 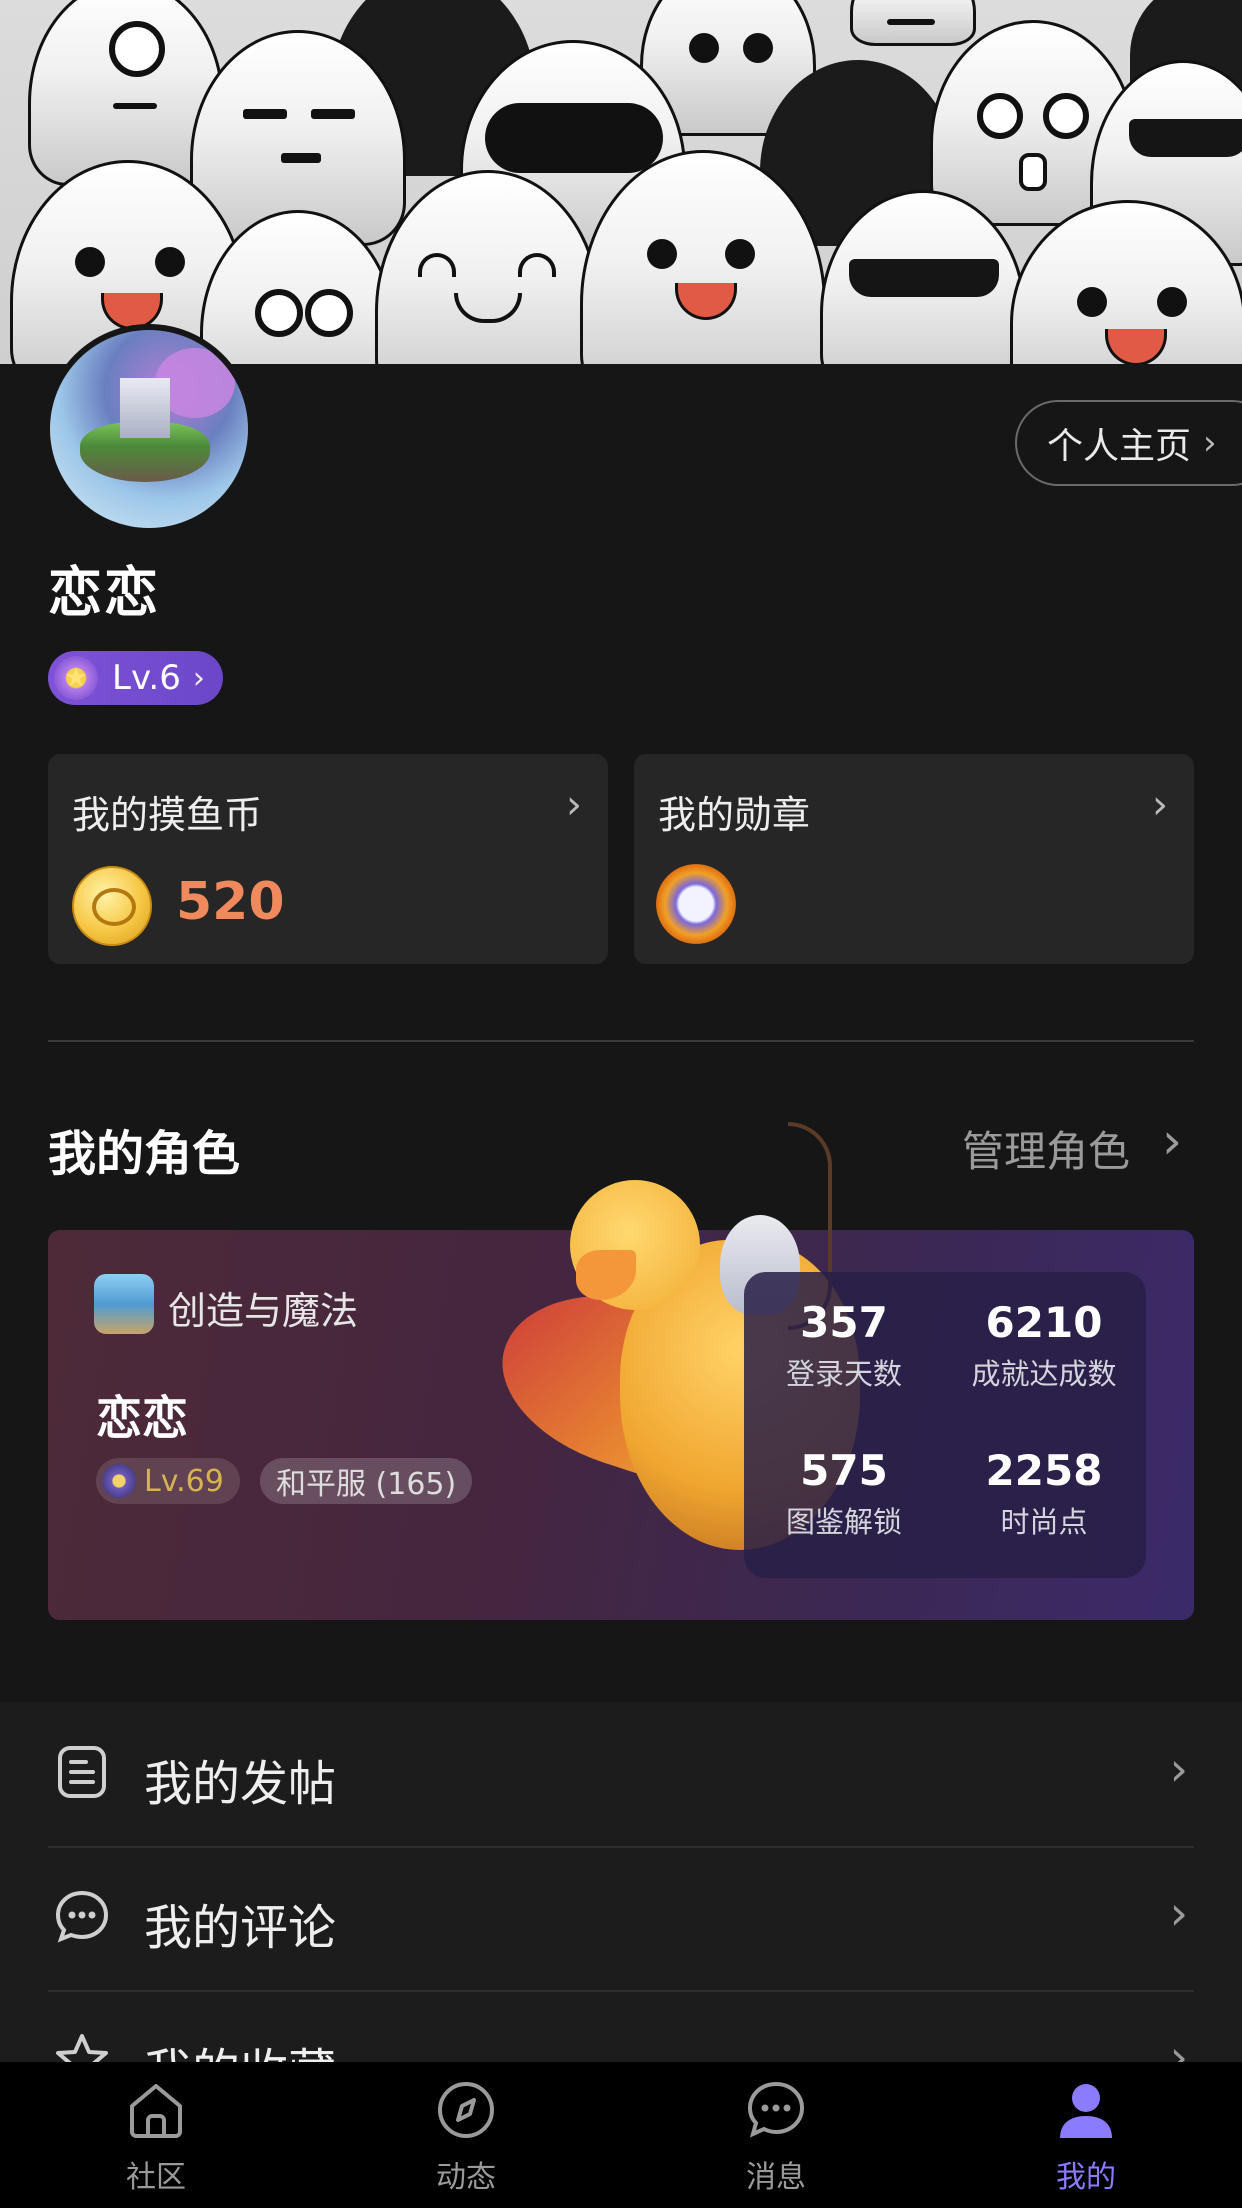 I want to click on role-stats-panel: 357 登录天数 6210 成就达成数 575 图鉴解锁 2258 时尚点, so click(x=945, y=1425).